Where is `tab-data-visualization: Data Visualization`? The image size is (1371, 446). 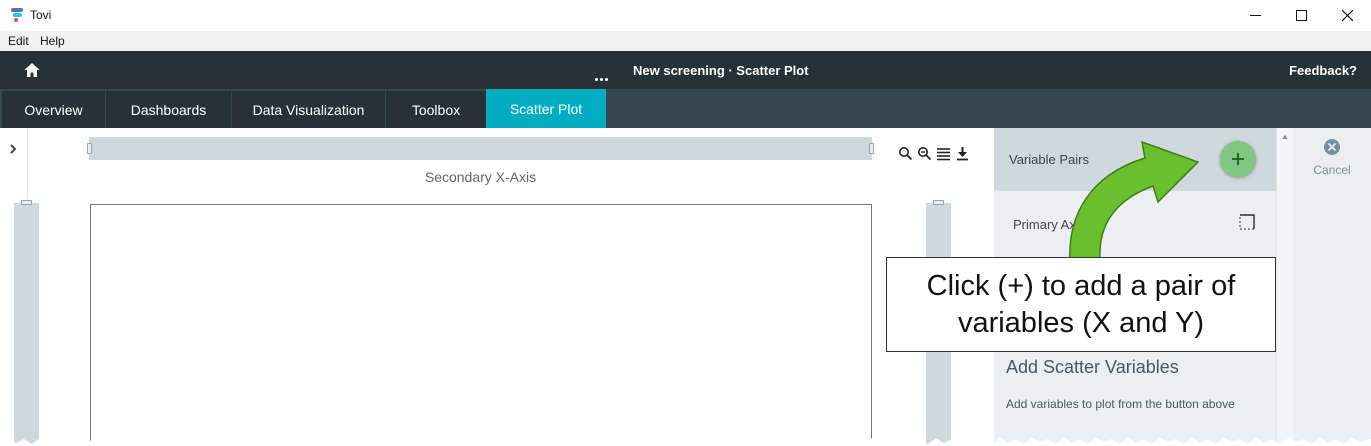 tab-data-visualization: Data Visualization is located at coordinates (308, 109).